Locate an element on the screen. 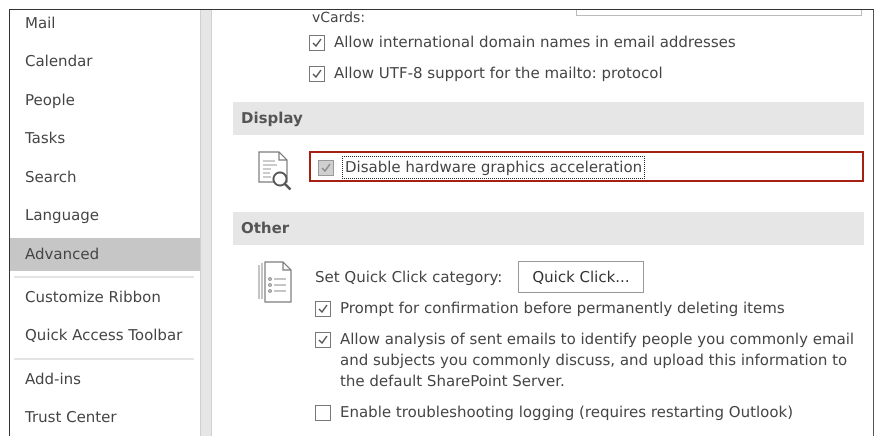  sidebar-item: Trust Center is located at coordinates (105, 417).